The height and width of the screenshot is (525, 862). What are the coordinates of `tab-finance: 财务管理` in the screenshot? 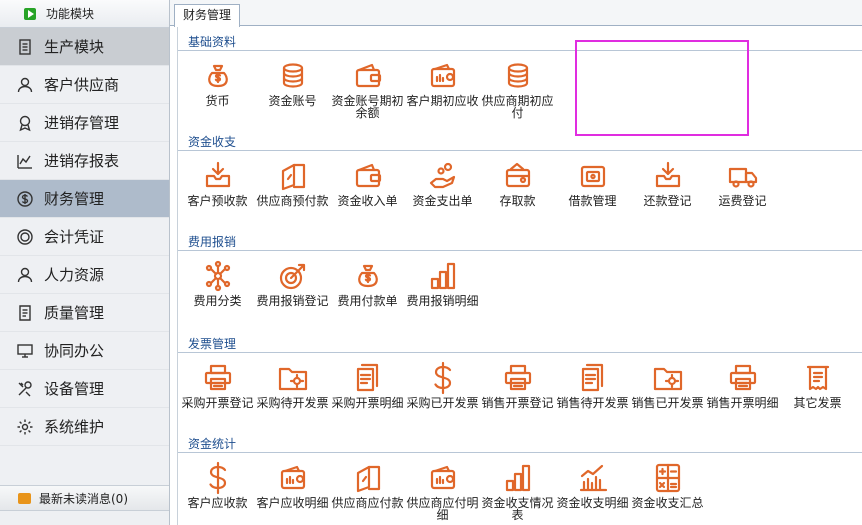 It's located at (207, 15).